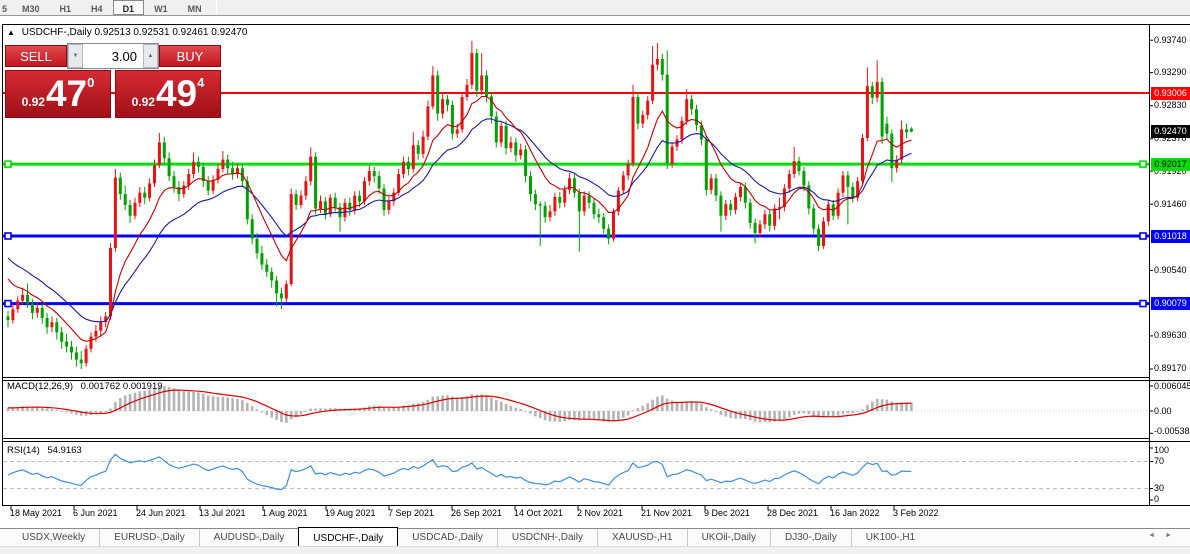 This screenshot has height=554, width=1190. What do you see at coordinates (793, 513) in the screenshot?
I see `date-label: 28 Dec 2021` at bounding box center [793, 513].